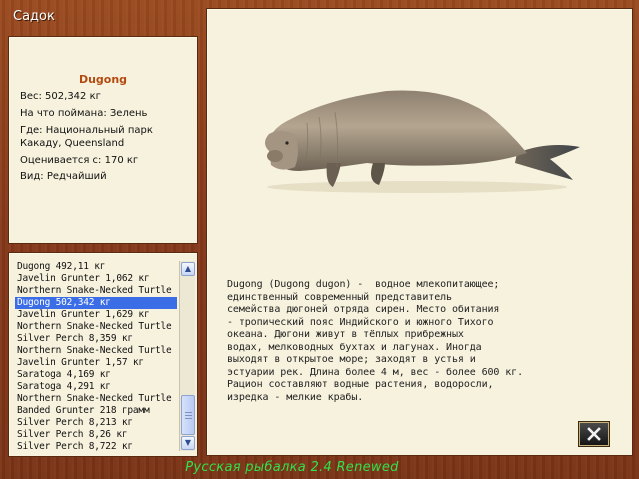 The image size is (639, 479). What do you see at coordinates (547, 162) in the screenshot?
I see `dugong-tail` at bounding box center [547, 162].